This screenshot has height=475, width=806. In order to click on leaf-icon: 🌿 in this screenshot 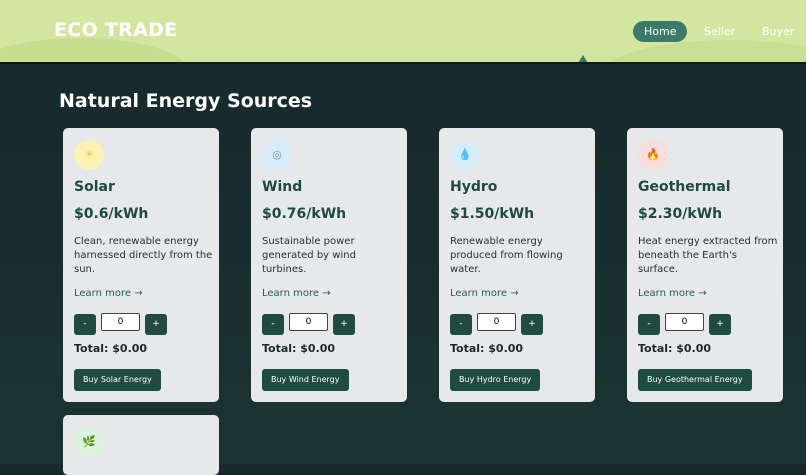, I will do `click(89, 442)`.